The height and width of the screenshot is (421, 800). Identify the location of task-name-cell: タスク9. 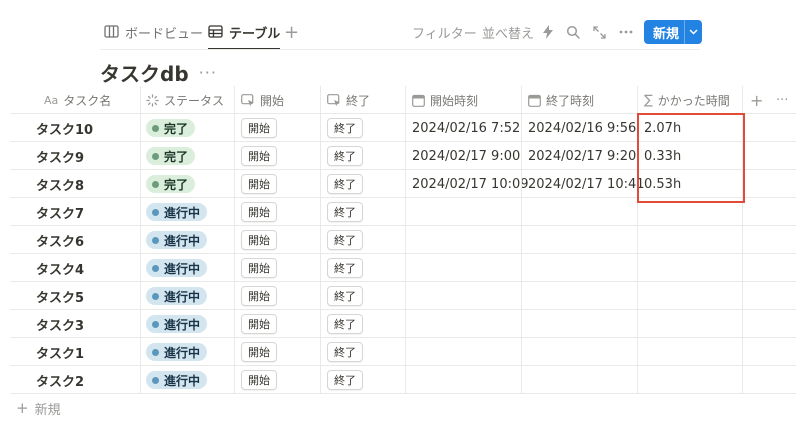
(60, 156).